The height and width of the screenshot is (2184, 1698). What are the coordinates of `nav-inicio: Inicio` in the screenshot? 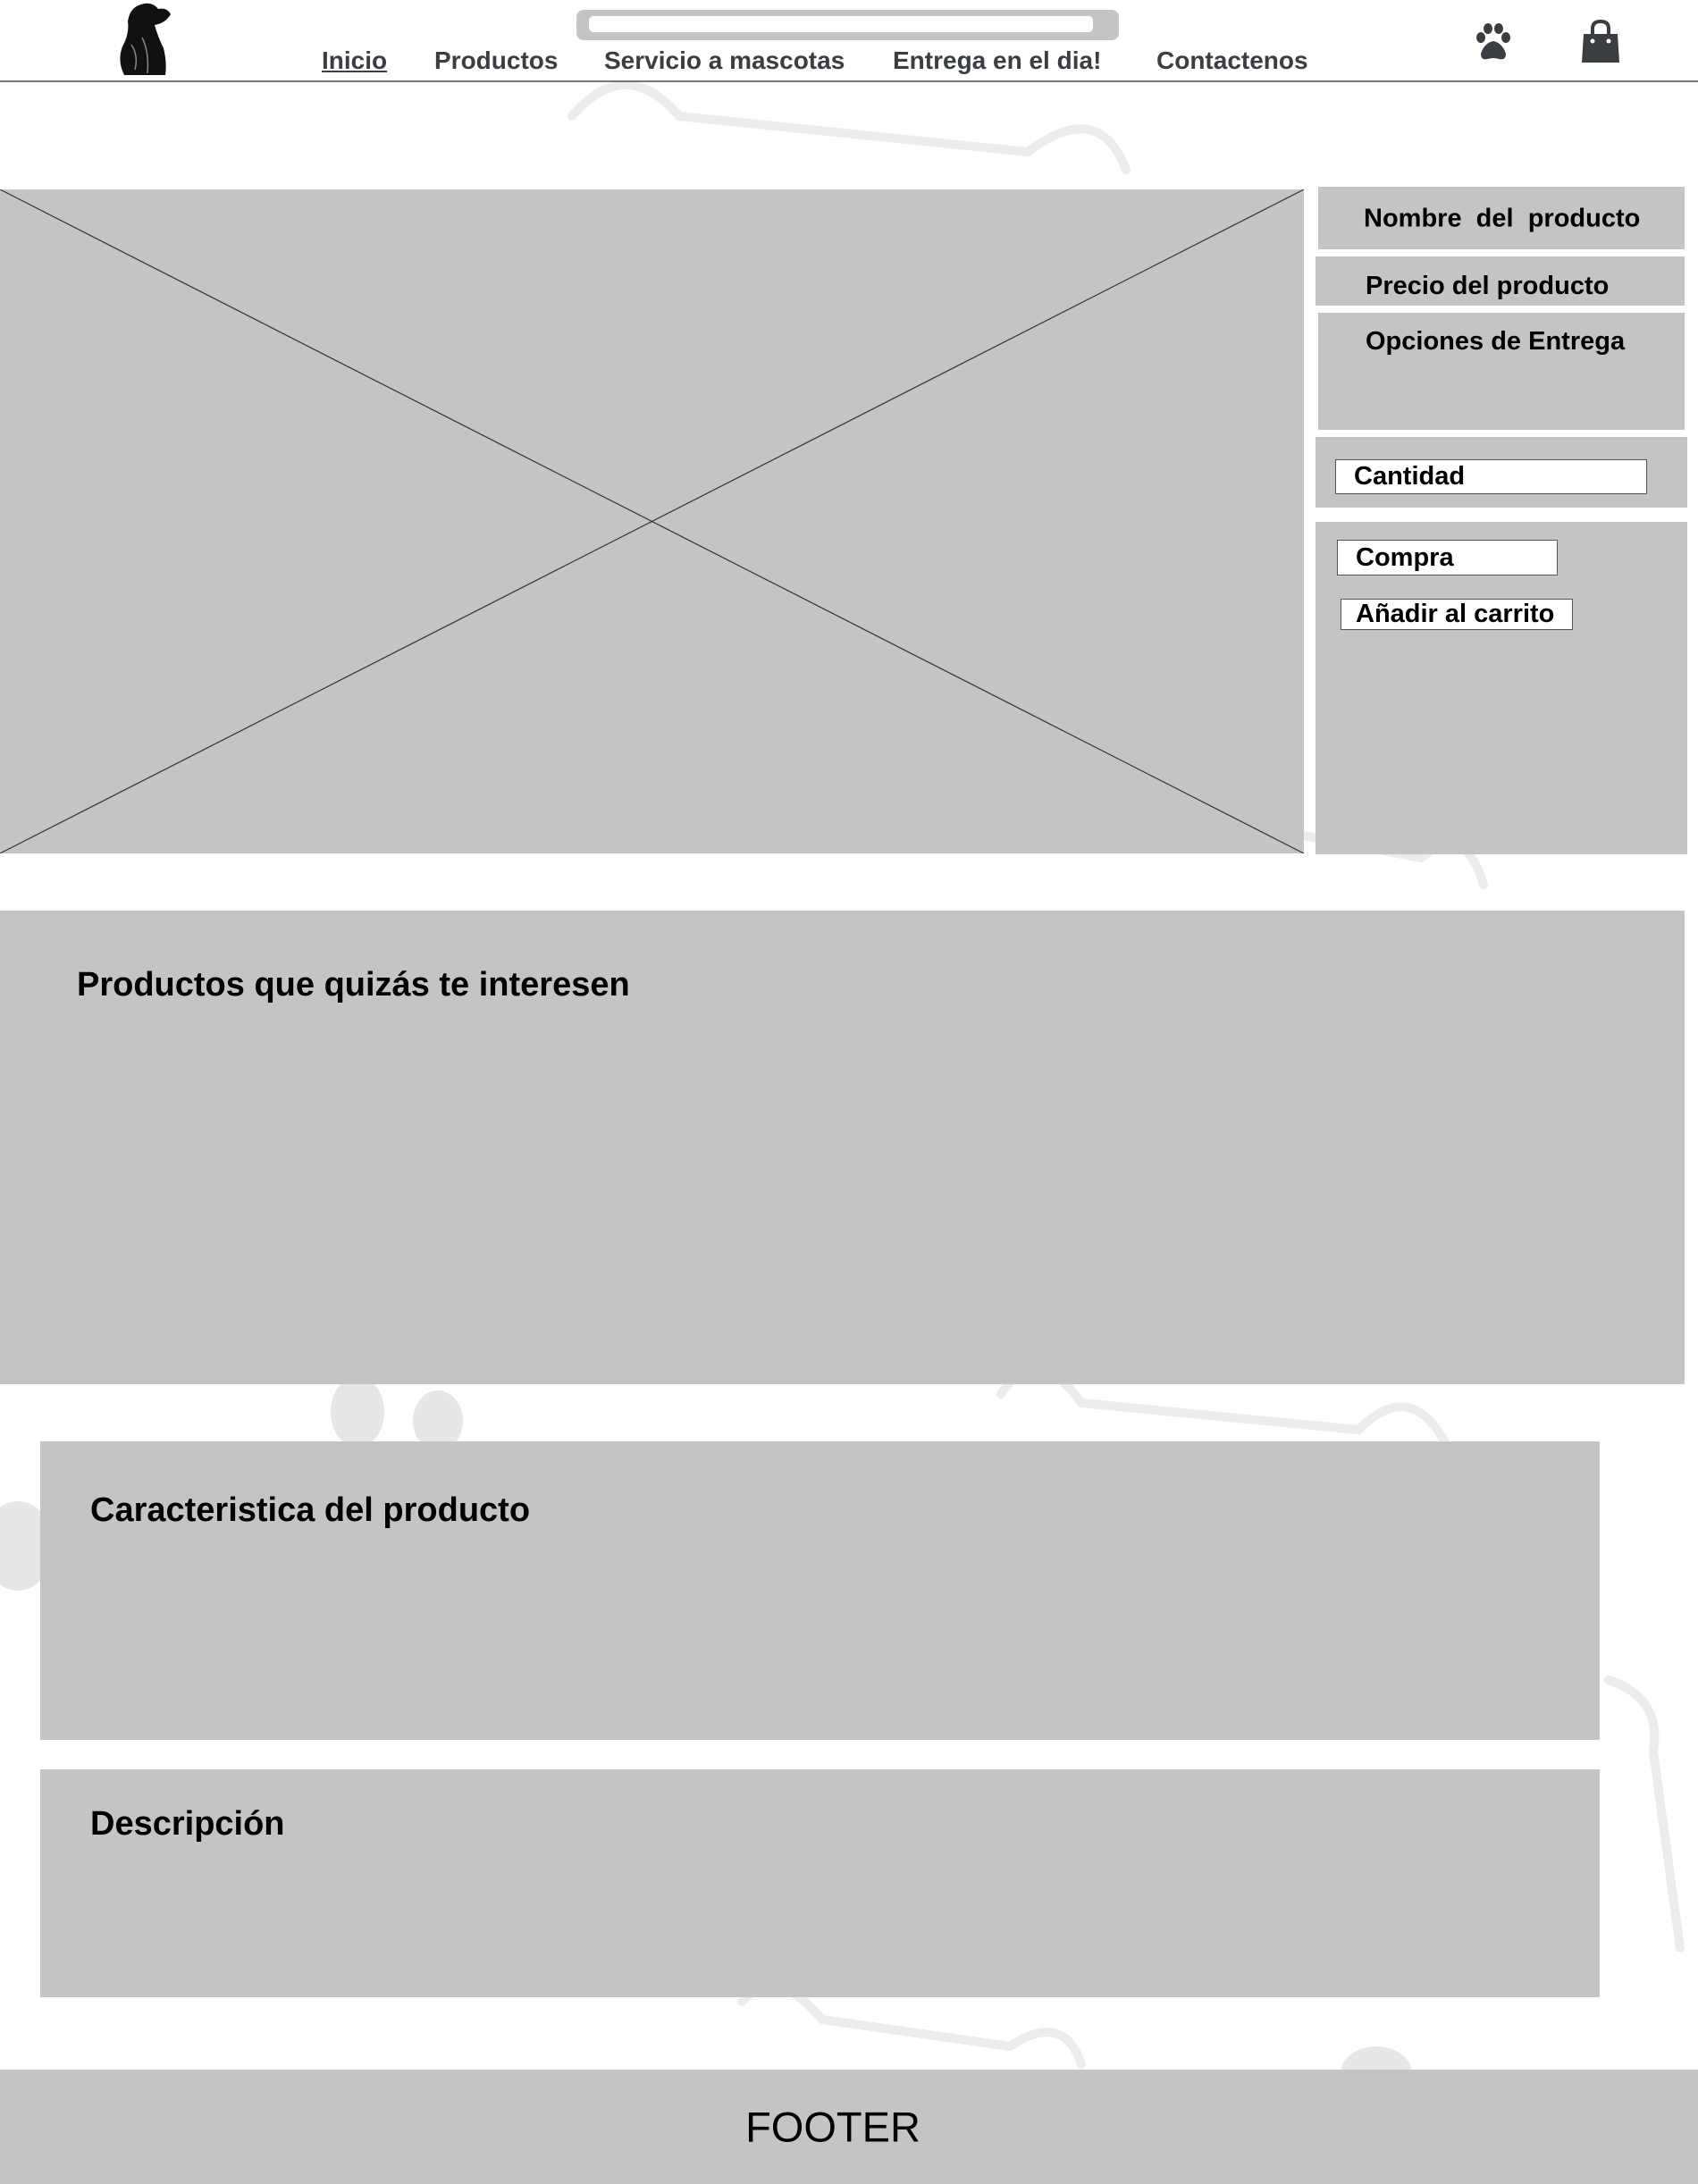 It's located at (354, 60).